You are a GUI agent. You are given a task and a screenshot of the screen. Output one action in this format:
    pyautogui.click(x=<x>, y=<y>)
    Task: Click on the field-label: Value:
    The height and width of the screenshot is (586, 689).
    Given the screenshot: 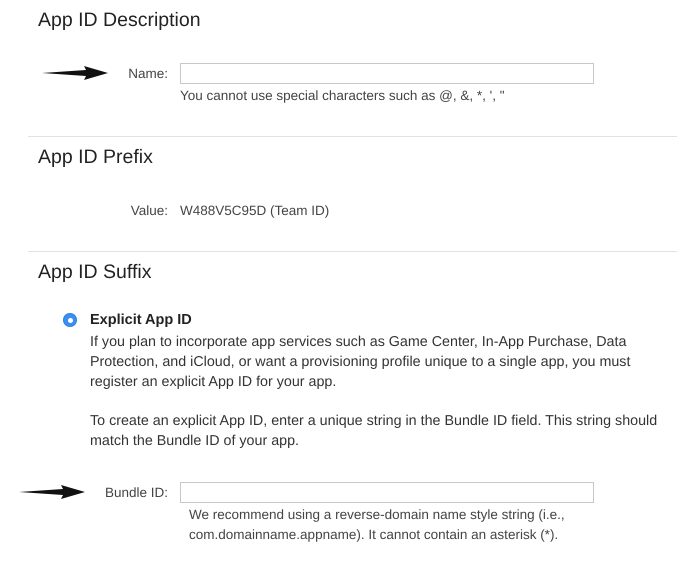 What is the action you would take?
    pyautogui.click(x=149, y=210)
    